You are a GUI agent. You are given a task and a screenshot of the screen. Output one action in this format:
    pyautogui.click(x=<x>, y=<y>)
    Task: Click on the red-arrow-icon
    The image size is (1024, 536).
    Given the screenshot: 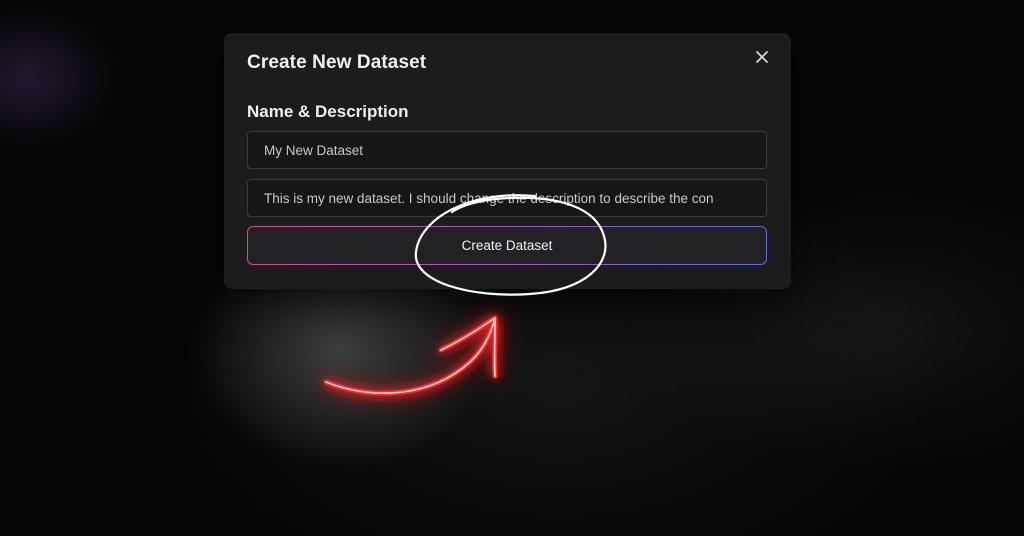 What is the action you would take?
    pyautogui.click(x=410, y=355)
    